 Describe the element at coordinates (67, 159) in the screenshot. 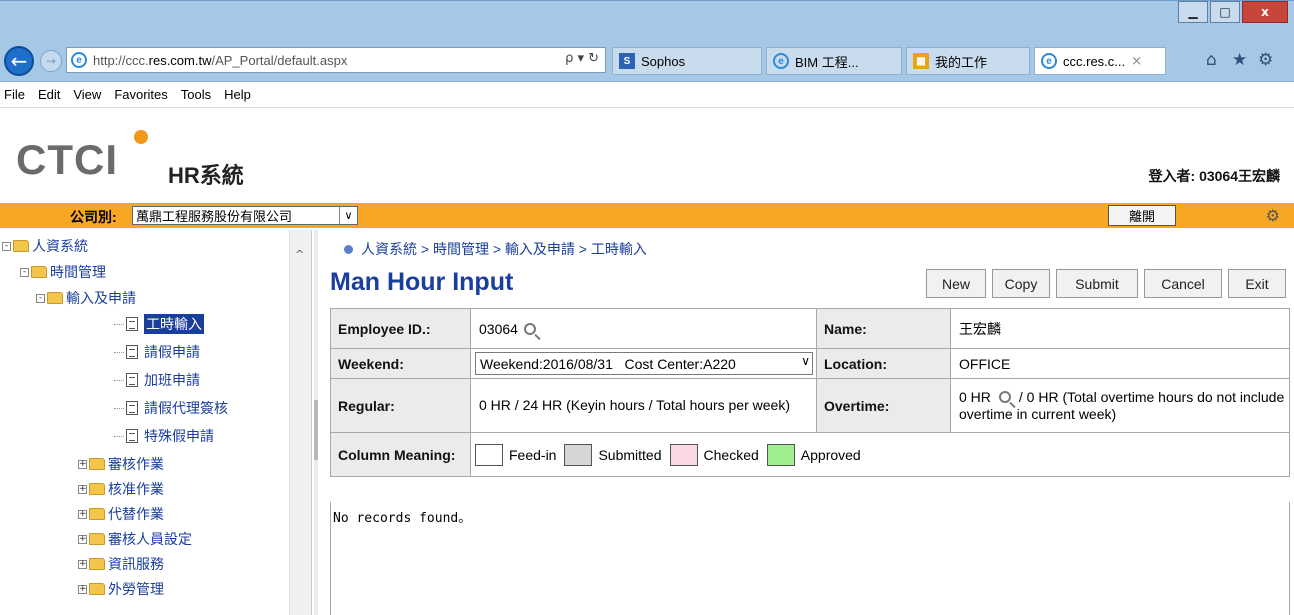

I see `ctci-logo: CTCI` at that location.